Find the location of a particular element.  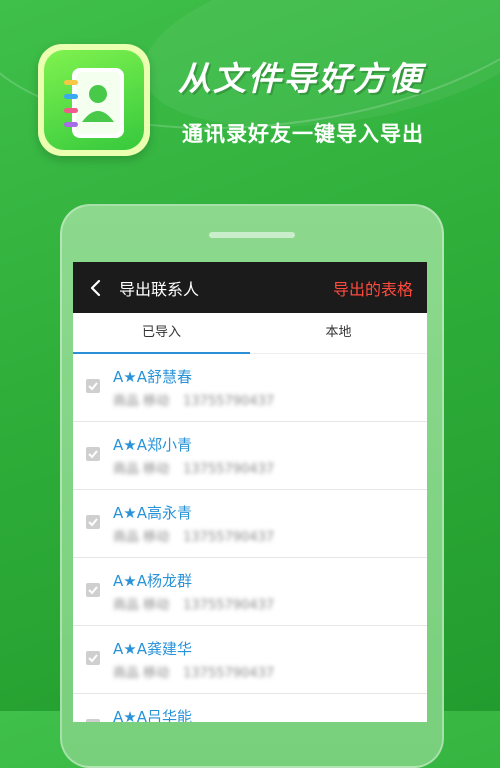

contact-name: A★A吕华能 is located at coordinates (152, 715).